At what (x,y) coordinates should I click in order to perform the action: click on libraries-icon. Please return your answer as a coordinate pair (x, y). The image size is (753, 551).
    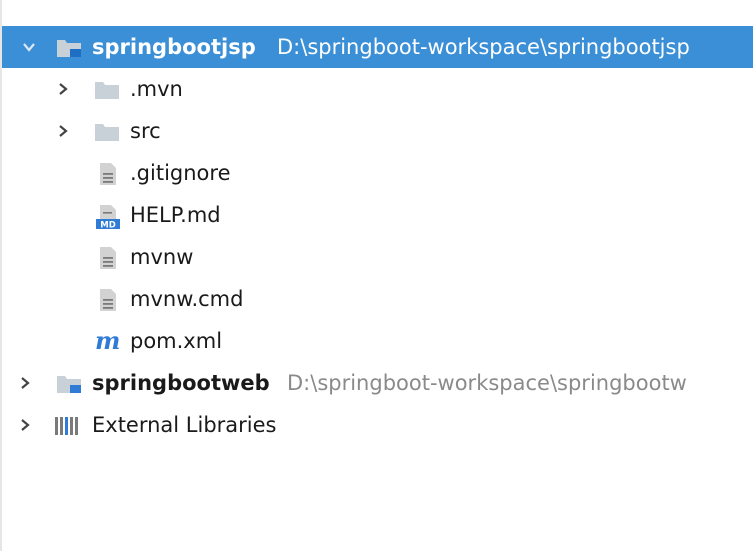
    Looking at the image, I should click on (67, 425).